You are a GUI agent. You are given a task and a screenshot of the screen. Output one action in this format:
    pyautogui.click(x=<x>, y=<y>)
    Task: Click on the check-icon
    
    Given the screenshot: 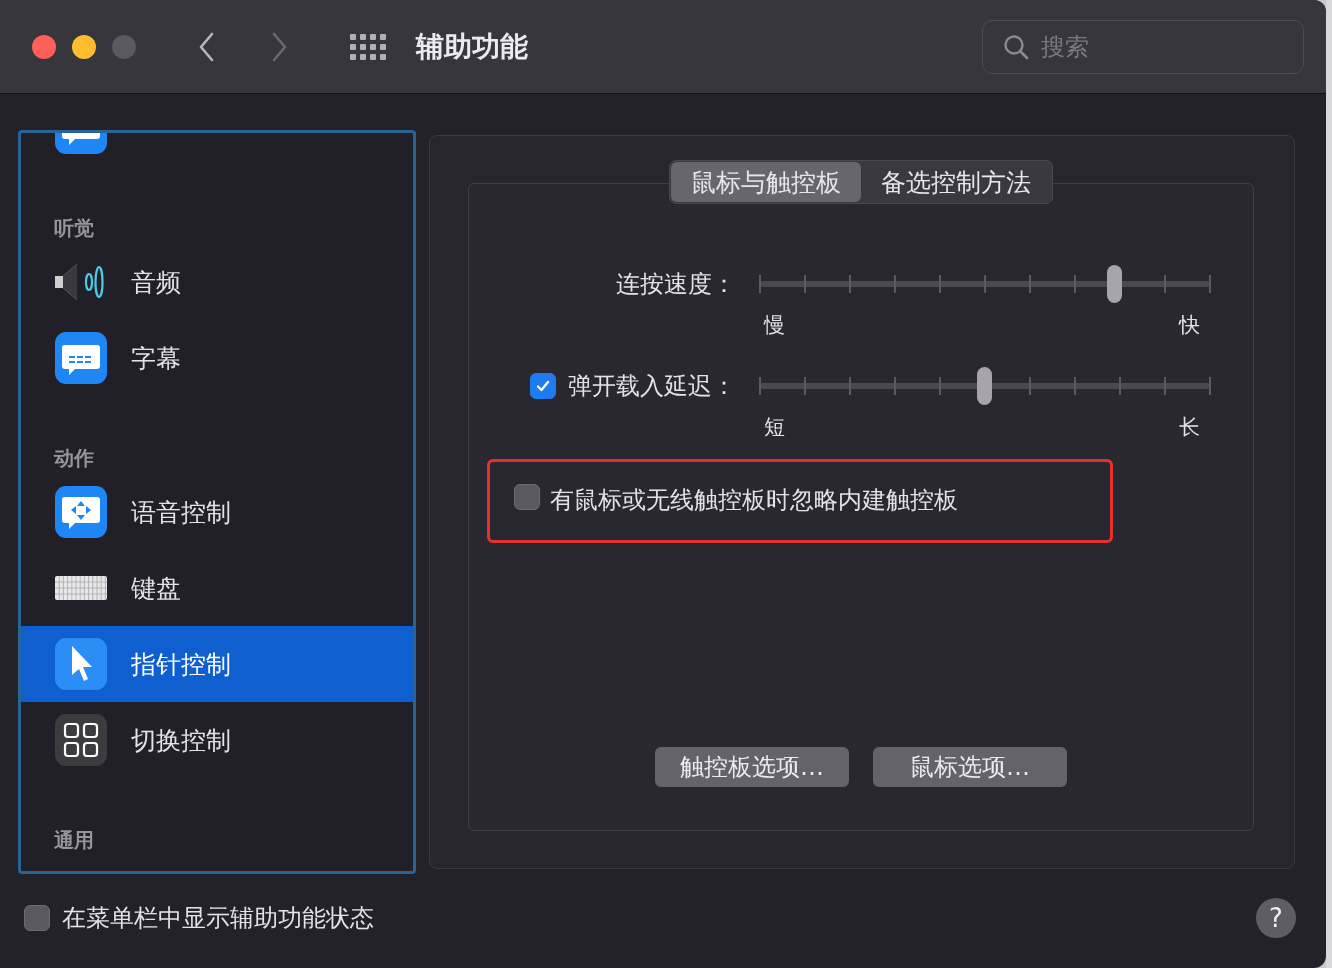 What is the action you would take?
    pyautogui.click(x=543, y=386)
    